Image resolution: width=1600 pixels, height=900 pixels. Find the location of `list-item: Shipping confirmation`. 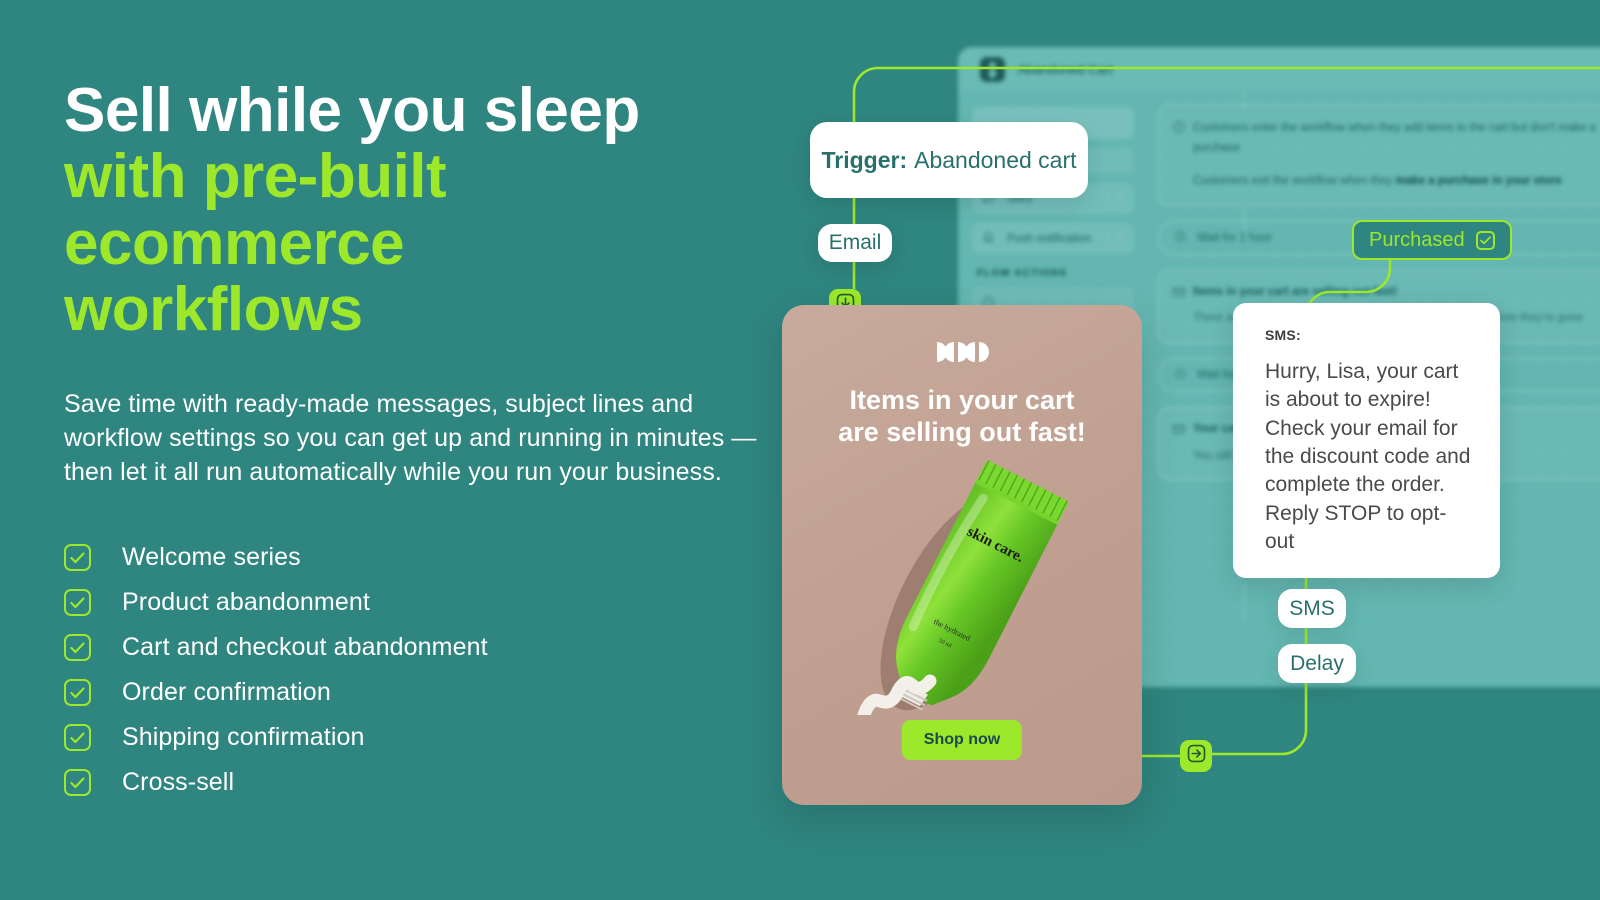

list-item: Shipping confirmation is located at coordinates (444, 737).